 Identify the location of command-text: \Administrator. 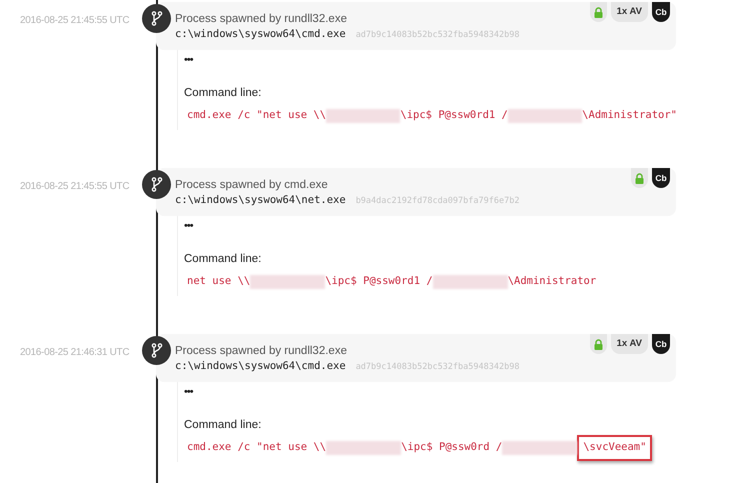
(552, 282).